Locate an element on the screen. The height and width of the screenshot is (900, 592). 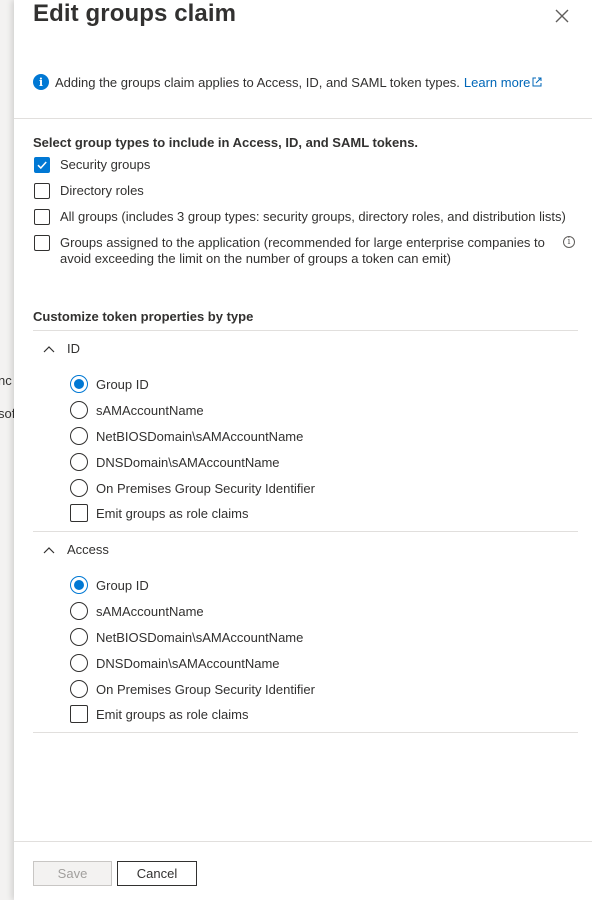
checkbox-label: Directory roles is located at coordinates (102, 190).